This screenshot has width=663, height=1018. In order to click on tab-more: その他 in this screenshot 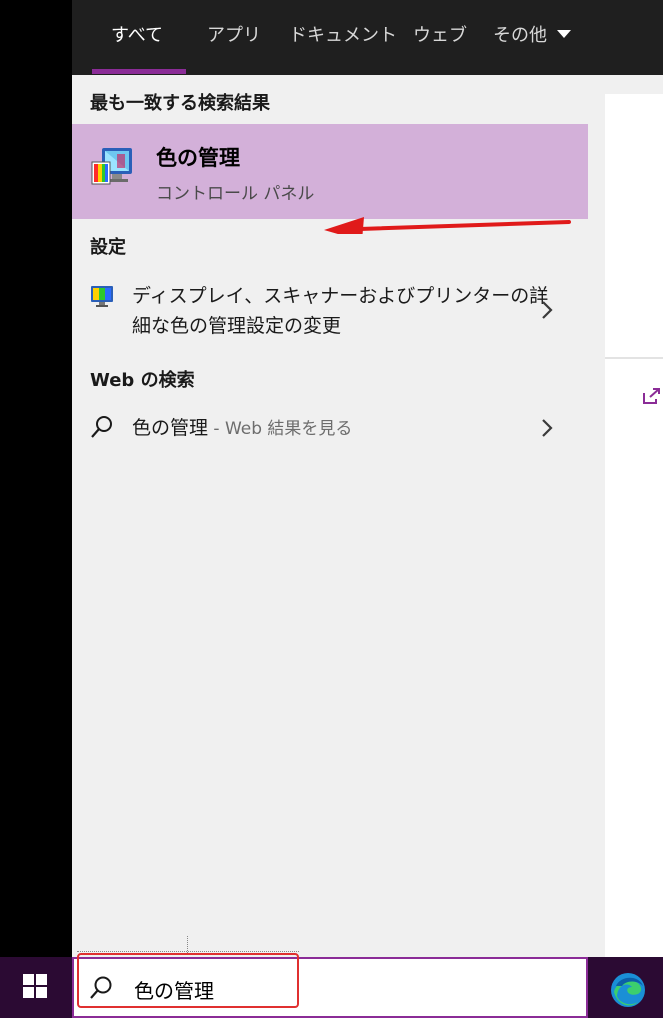, I will do `click(532, 37)`.